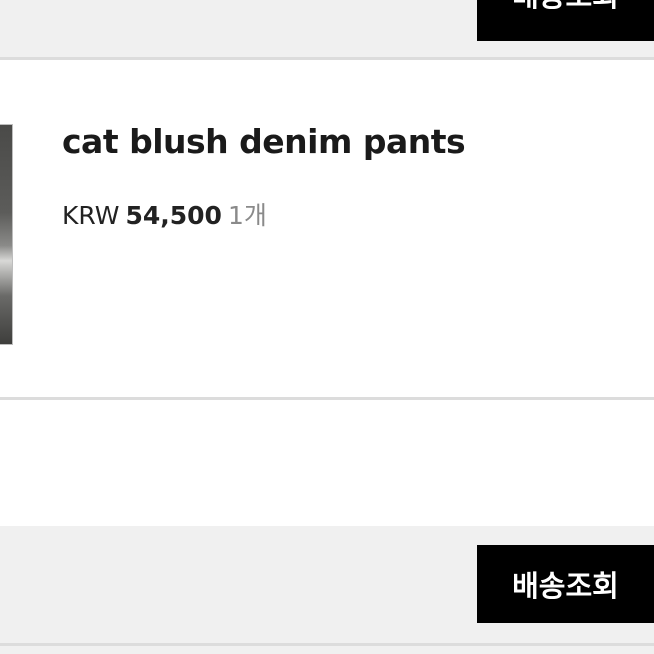 This screenshot has width=654, height=654. What do you see at coordinates (6, 234) in the screenshot?
I see `product-thumbnail` at bounding box center [6, 234].